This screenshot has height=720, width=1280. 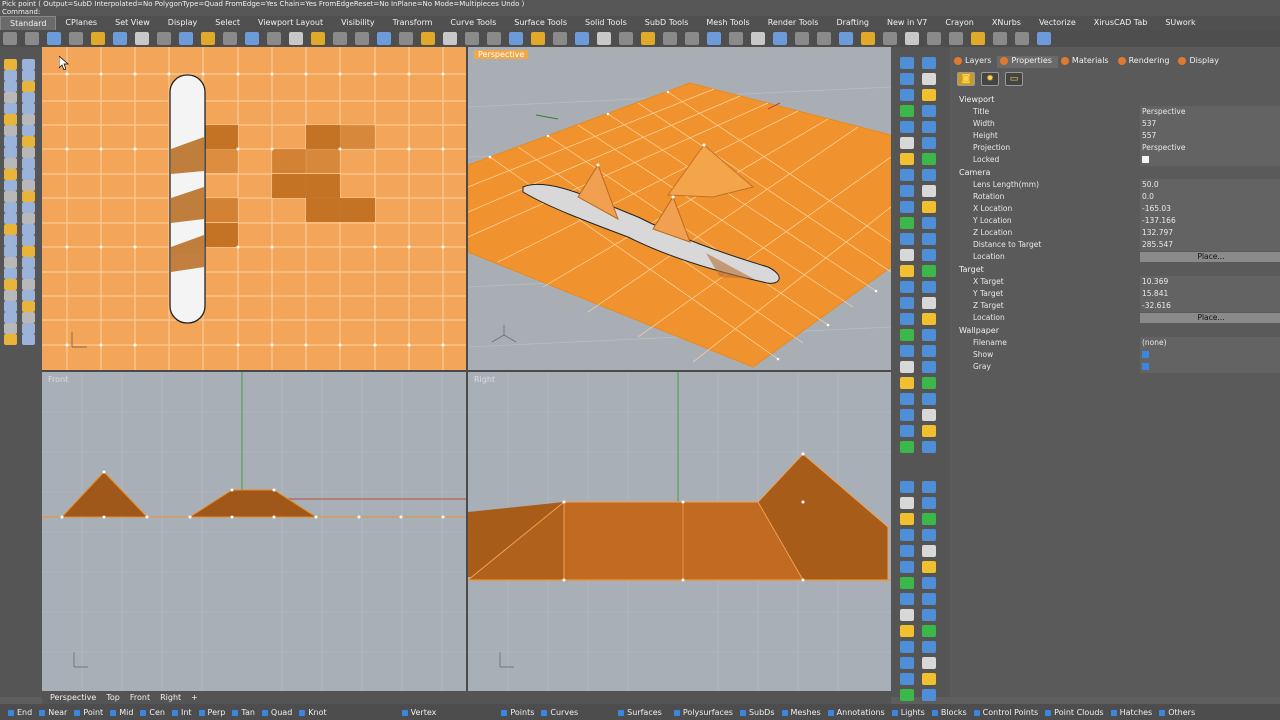 What do you see at coordinates (1115, 270) in the screenshot?
I see `section-header: Target` at bounding box center [1115, 270].